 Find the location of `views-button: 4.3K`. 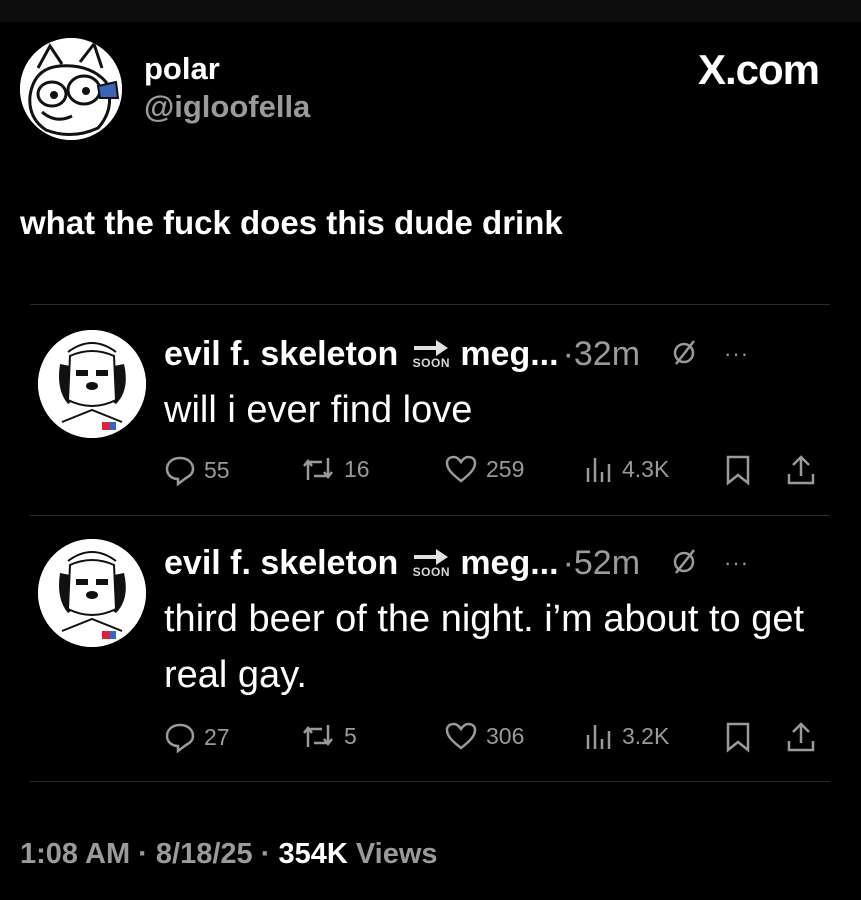

views-button: 4.3K is located at coordinates (626, 469).